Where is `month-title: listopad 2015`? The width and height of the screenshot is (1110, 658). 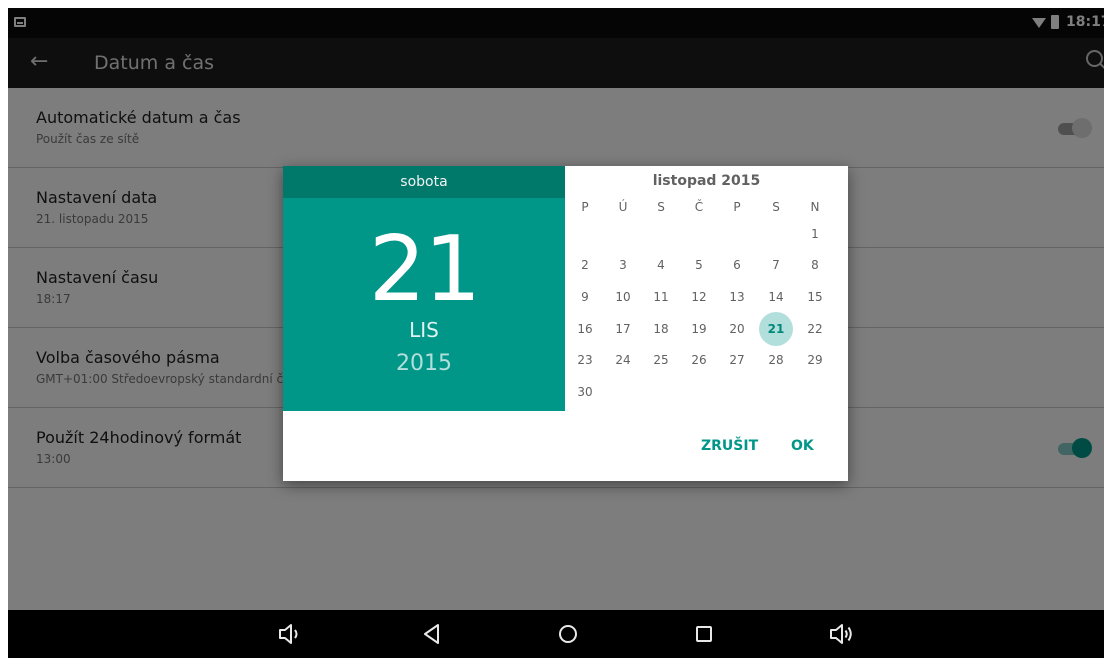
month-title: listopad 2015 is located at coordinates (706, 181).